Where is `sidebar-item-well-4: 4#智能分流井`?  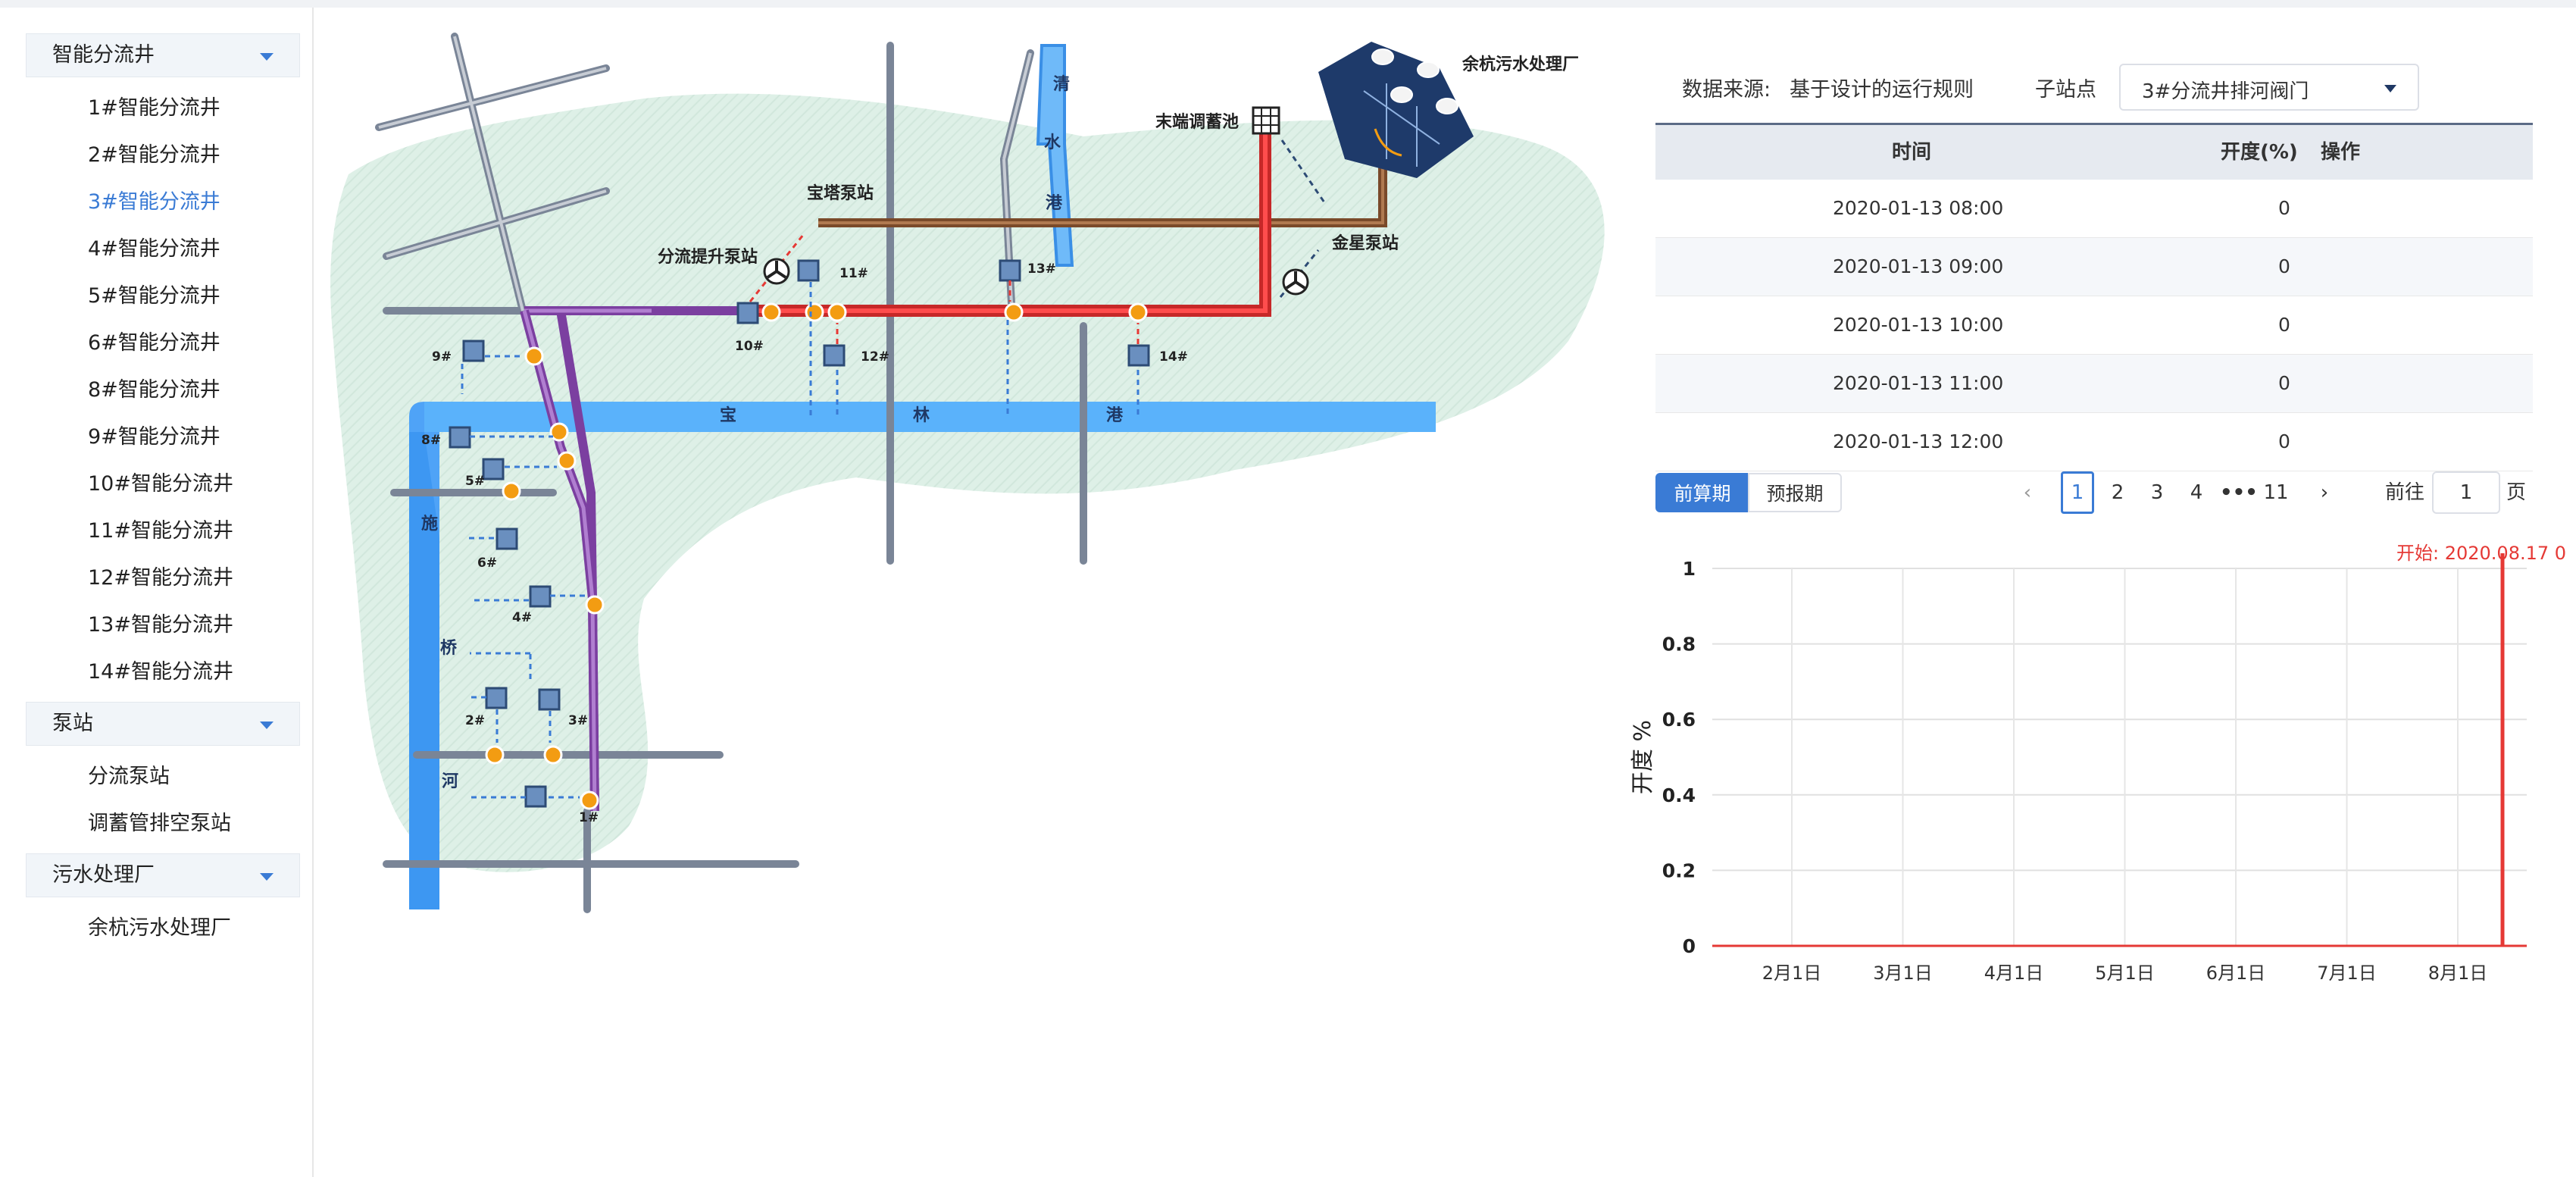
sidebar-item-well-4: 4#智能分流井 is located at coordinates (154, 249).